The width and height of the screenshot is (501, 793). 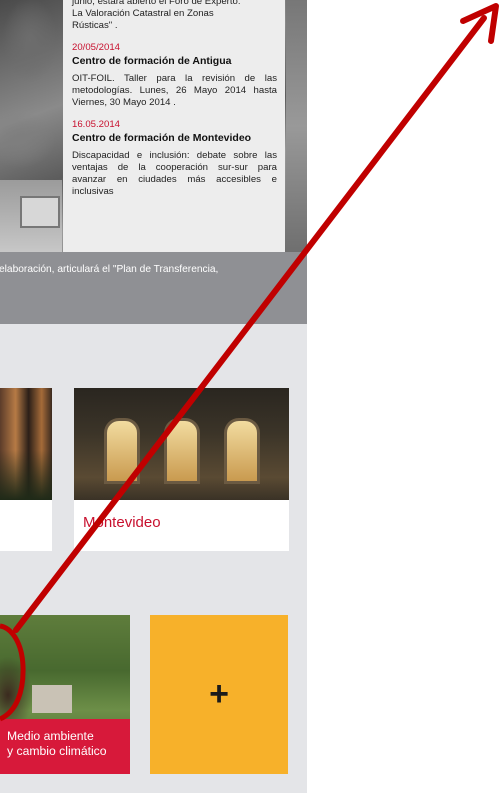 What do you see at coordinates (57, 751) in the screenshot?
I see `tile-environment-line-2: y cambio climático` at bounding box center [57, 751].